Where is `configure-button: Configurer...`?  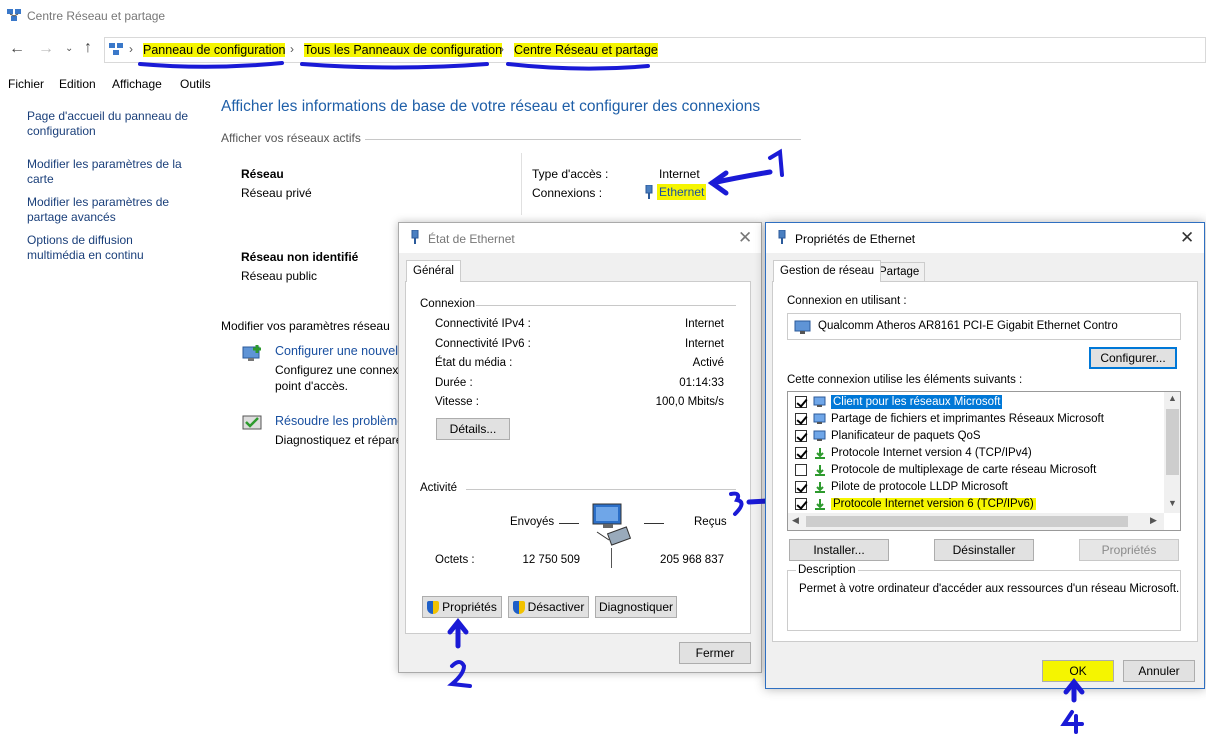
configure-button: Configurer... is located at coordinates (1133, 358).